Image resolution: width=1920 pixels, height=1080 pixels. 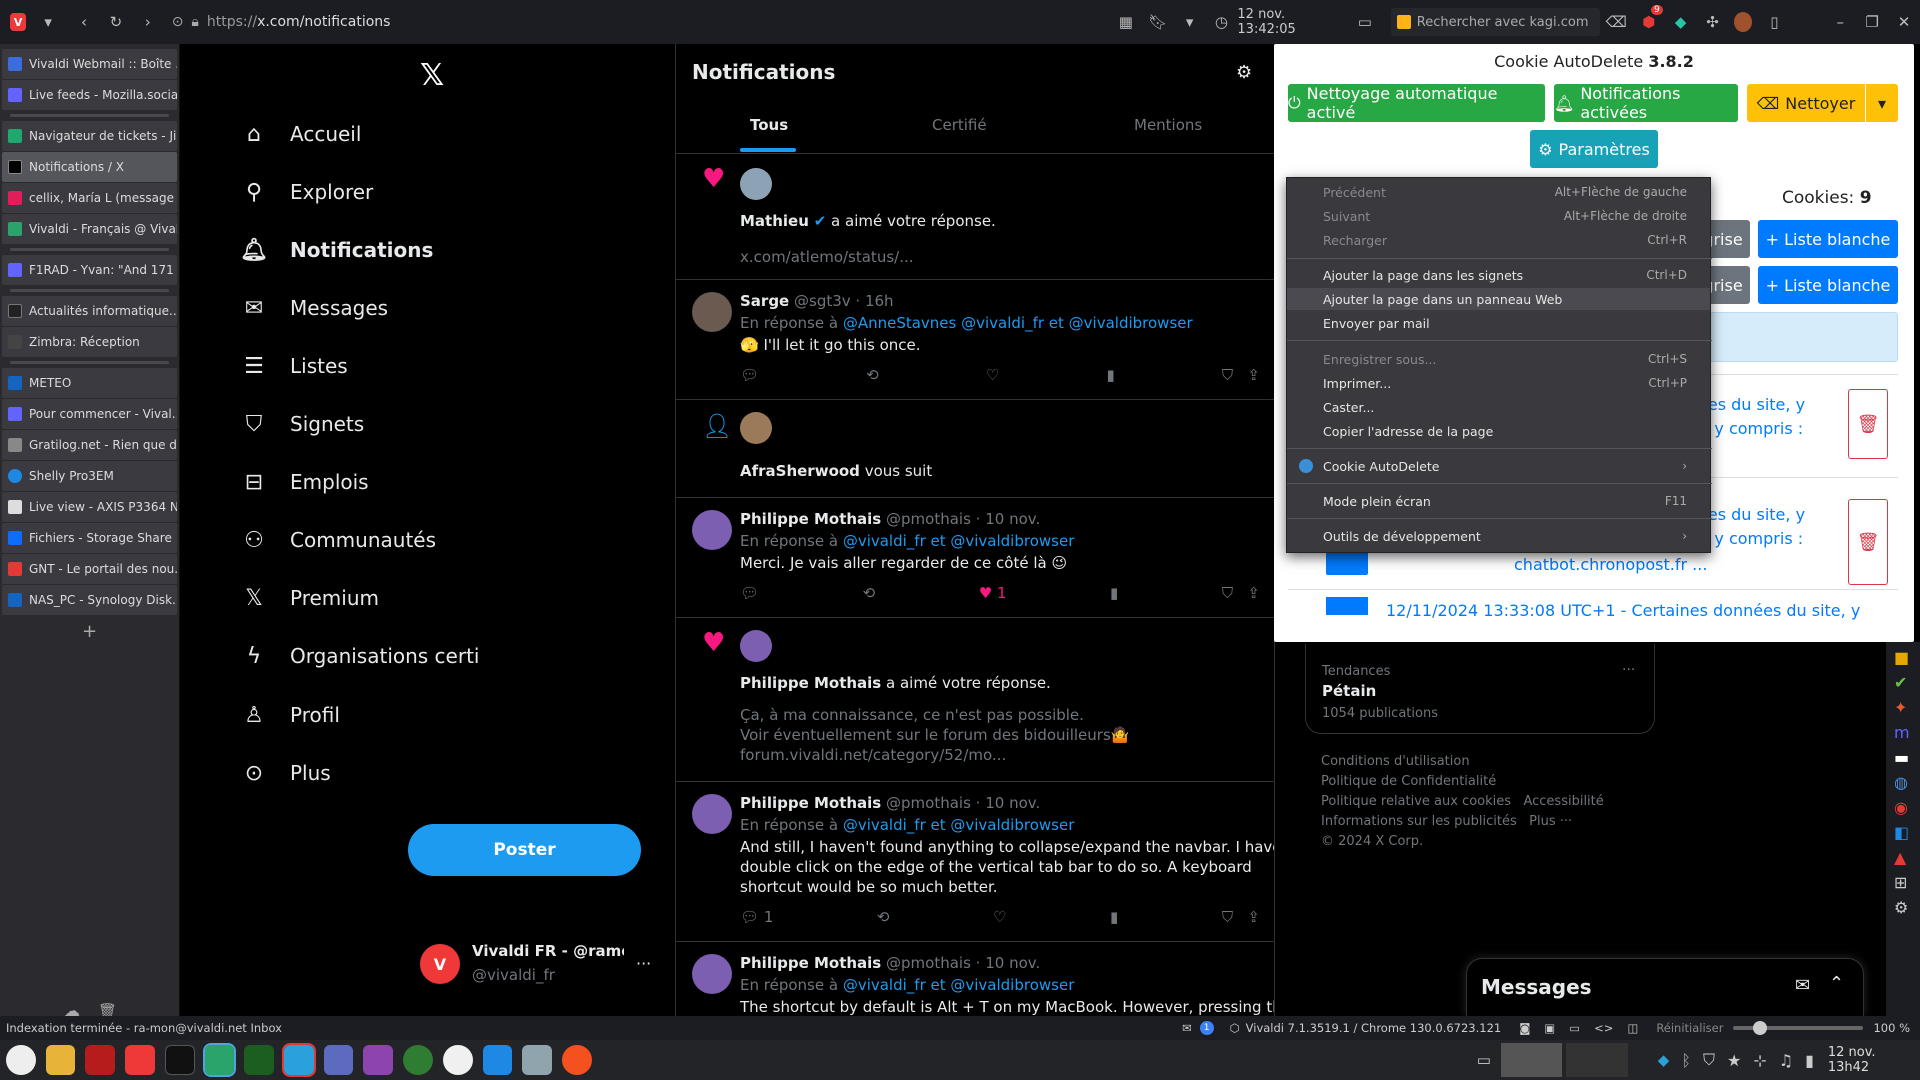 I want to click on music-icon: ♫, so click(x=1786, y=1060).